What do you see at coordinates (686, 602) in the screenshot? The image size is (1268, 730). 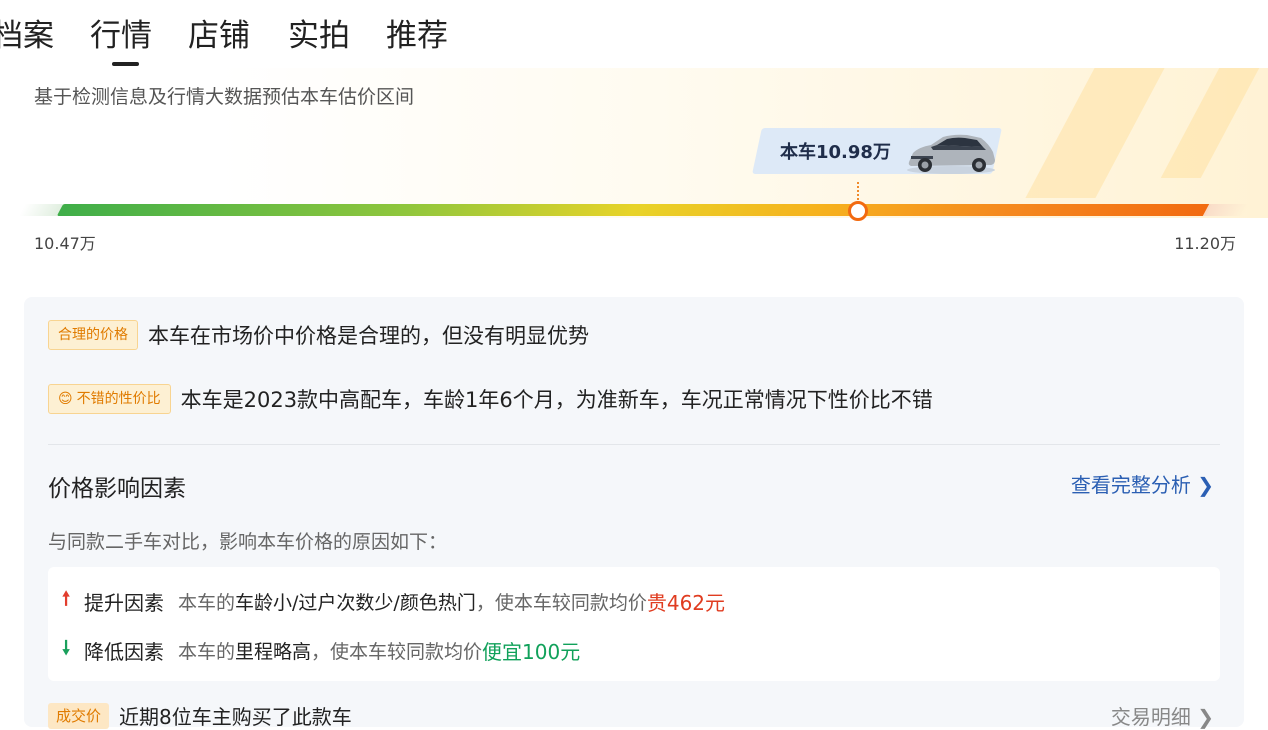 I see `factor-price-up: 贵462元` at bounding box center [686, 602].